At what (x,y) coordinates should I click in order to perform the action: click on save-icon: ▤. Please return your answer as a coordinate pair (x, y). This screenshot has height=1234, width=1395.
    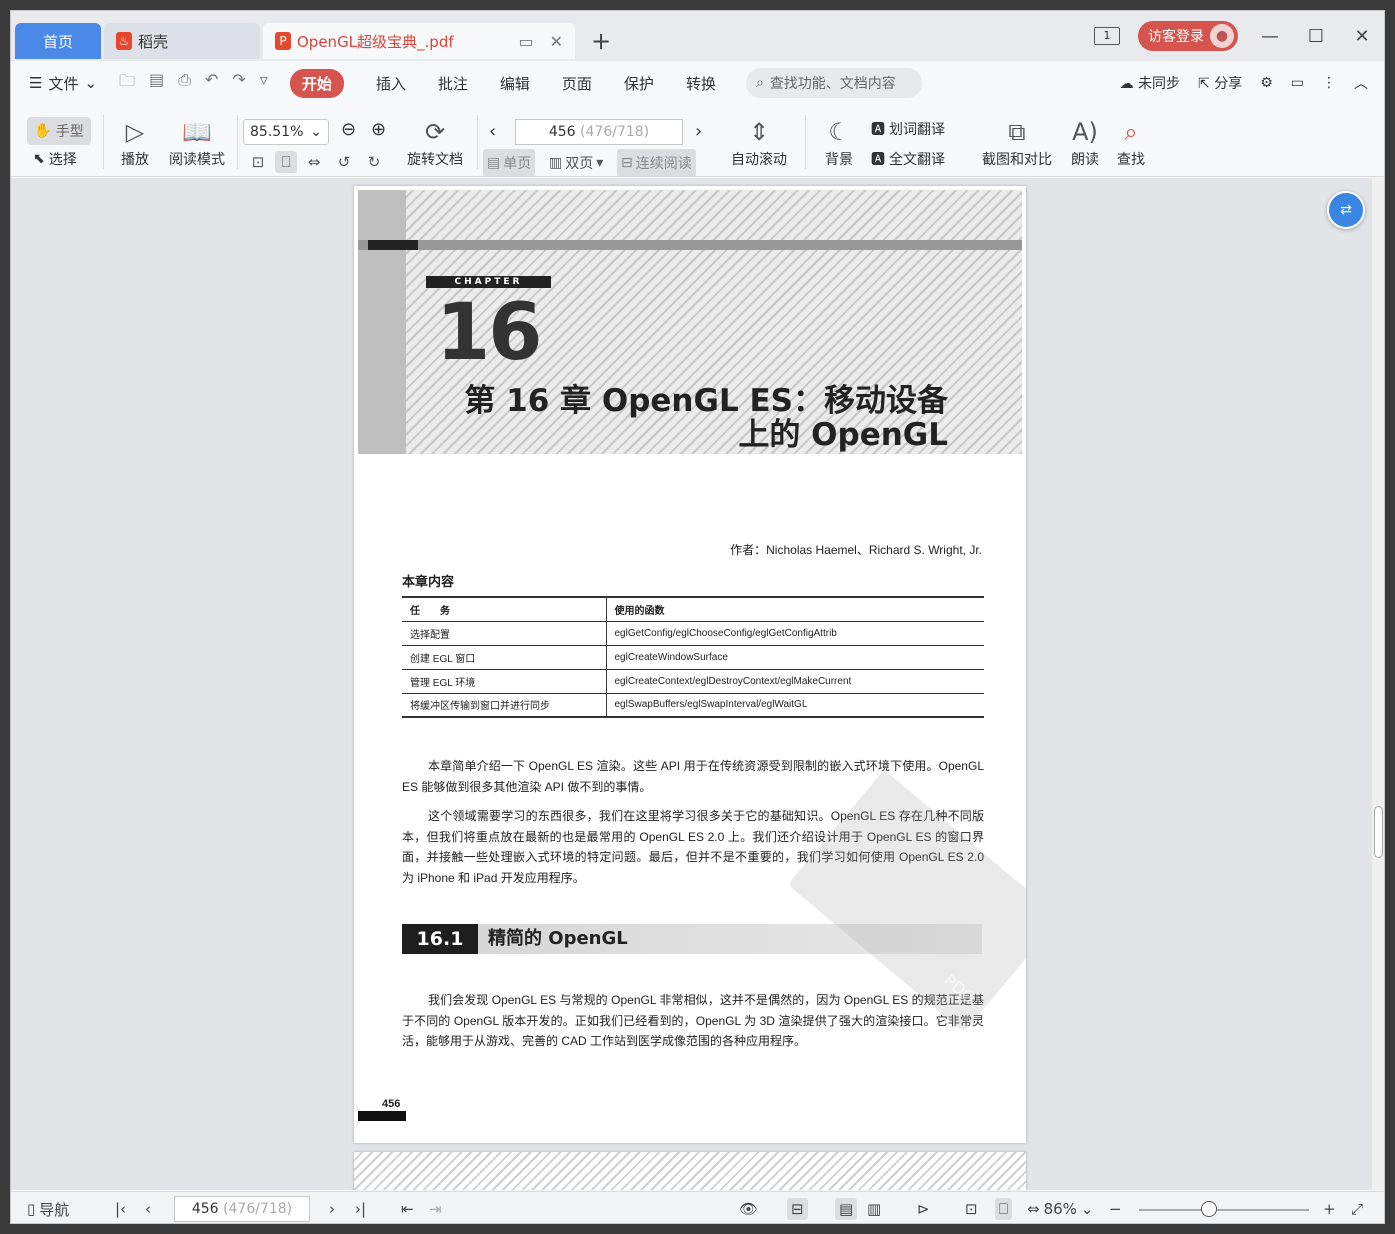
    Looking at the image, I should click on (156, 83).